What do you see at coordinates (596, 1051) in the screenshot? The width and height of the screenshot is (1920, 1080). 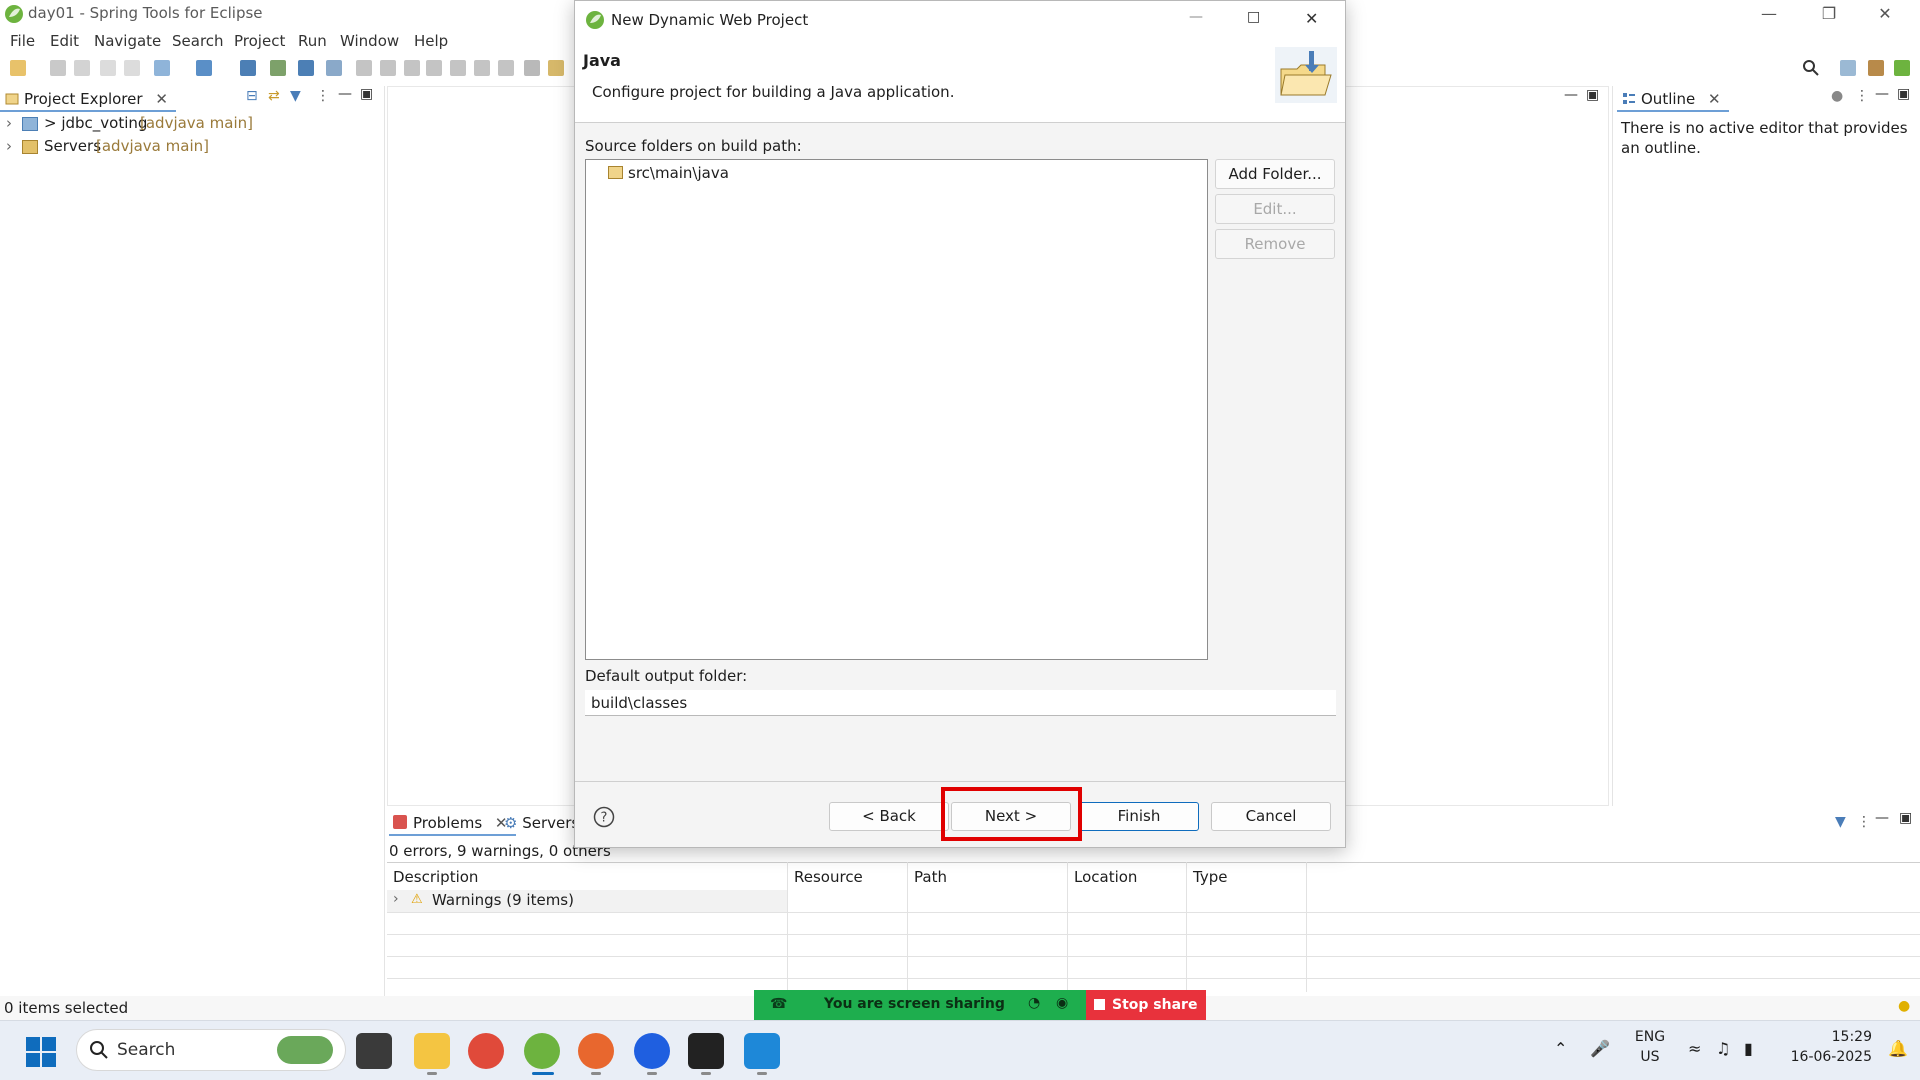 I see `firefox-icon` at bounding box center [596, 1051].